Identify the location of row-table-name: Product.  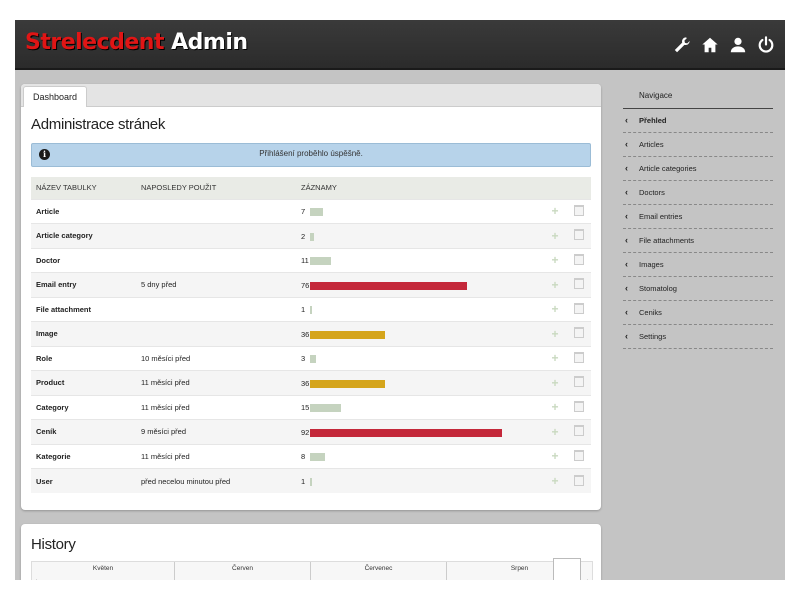
(83, 382).